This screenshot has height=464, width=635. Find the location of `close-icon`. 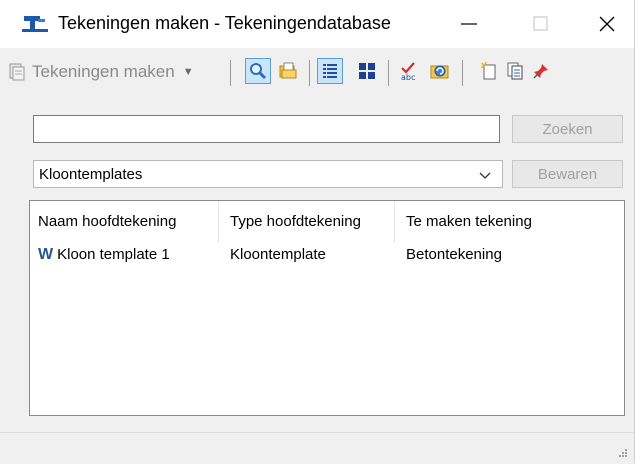

close-icon is located at coordinates (607, 24).